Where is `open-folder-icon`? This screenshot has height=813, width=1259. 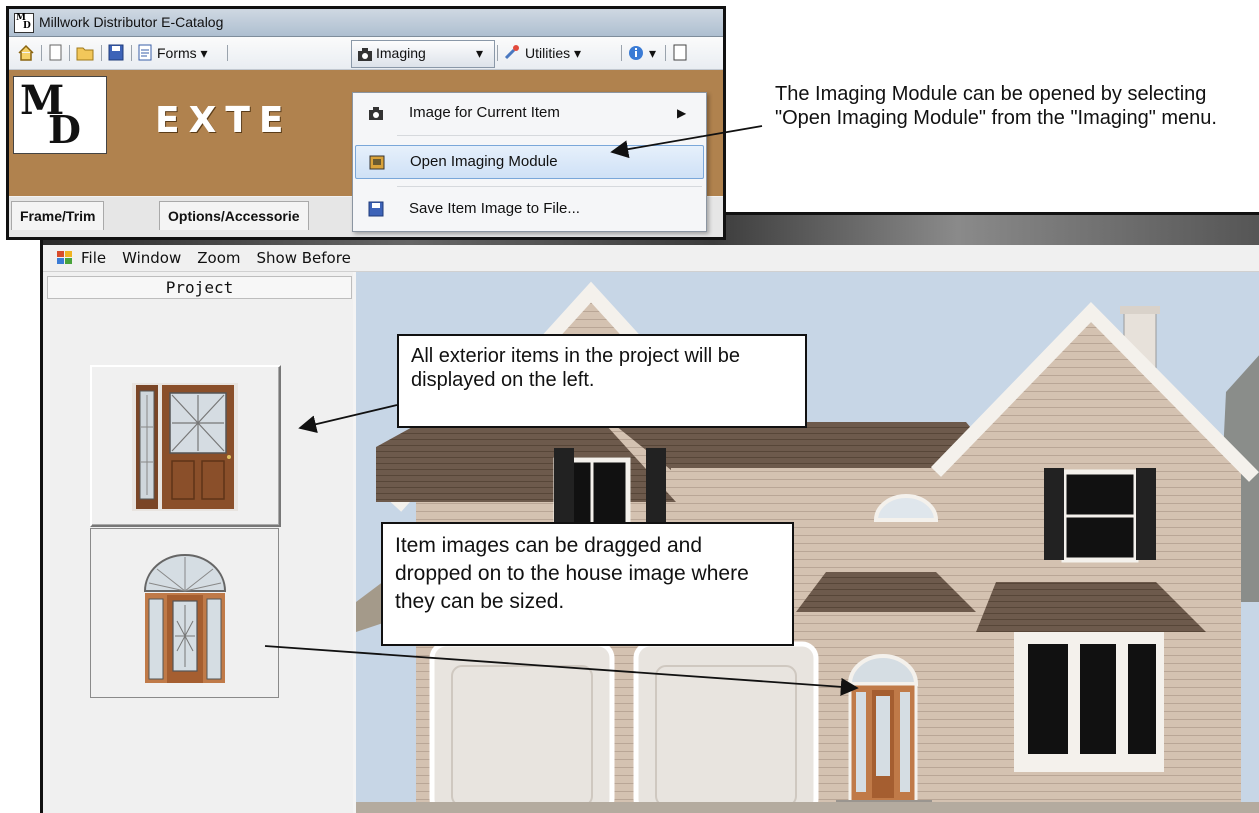
open-folder-icon is located at coordinates (85, 53).